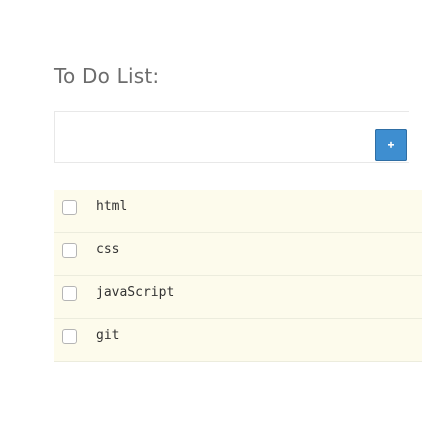  Describe the element at coordinates (108, 249) in the screenshot. I see `todo-text: css` at that location.